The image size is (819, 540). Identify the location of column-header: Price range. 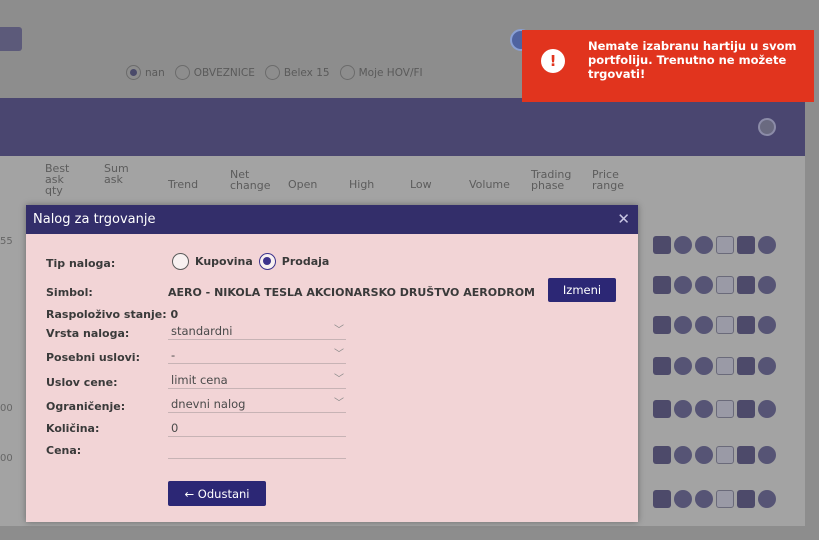
(608, 180).